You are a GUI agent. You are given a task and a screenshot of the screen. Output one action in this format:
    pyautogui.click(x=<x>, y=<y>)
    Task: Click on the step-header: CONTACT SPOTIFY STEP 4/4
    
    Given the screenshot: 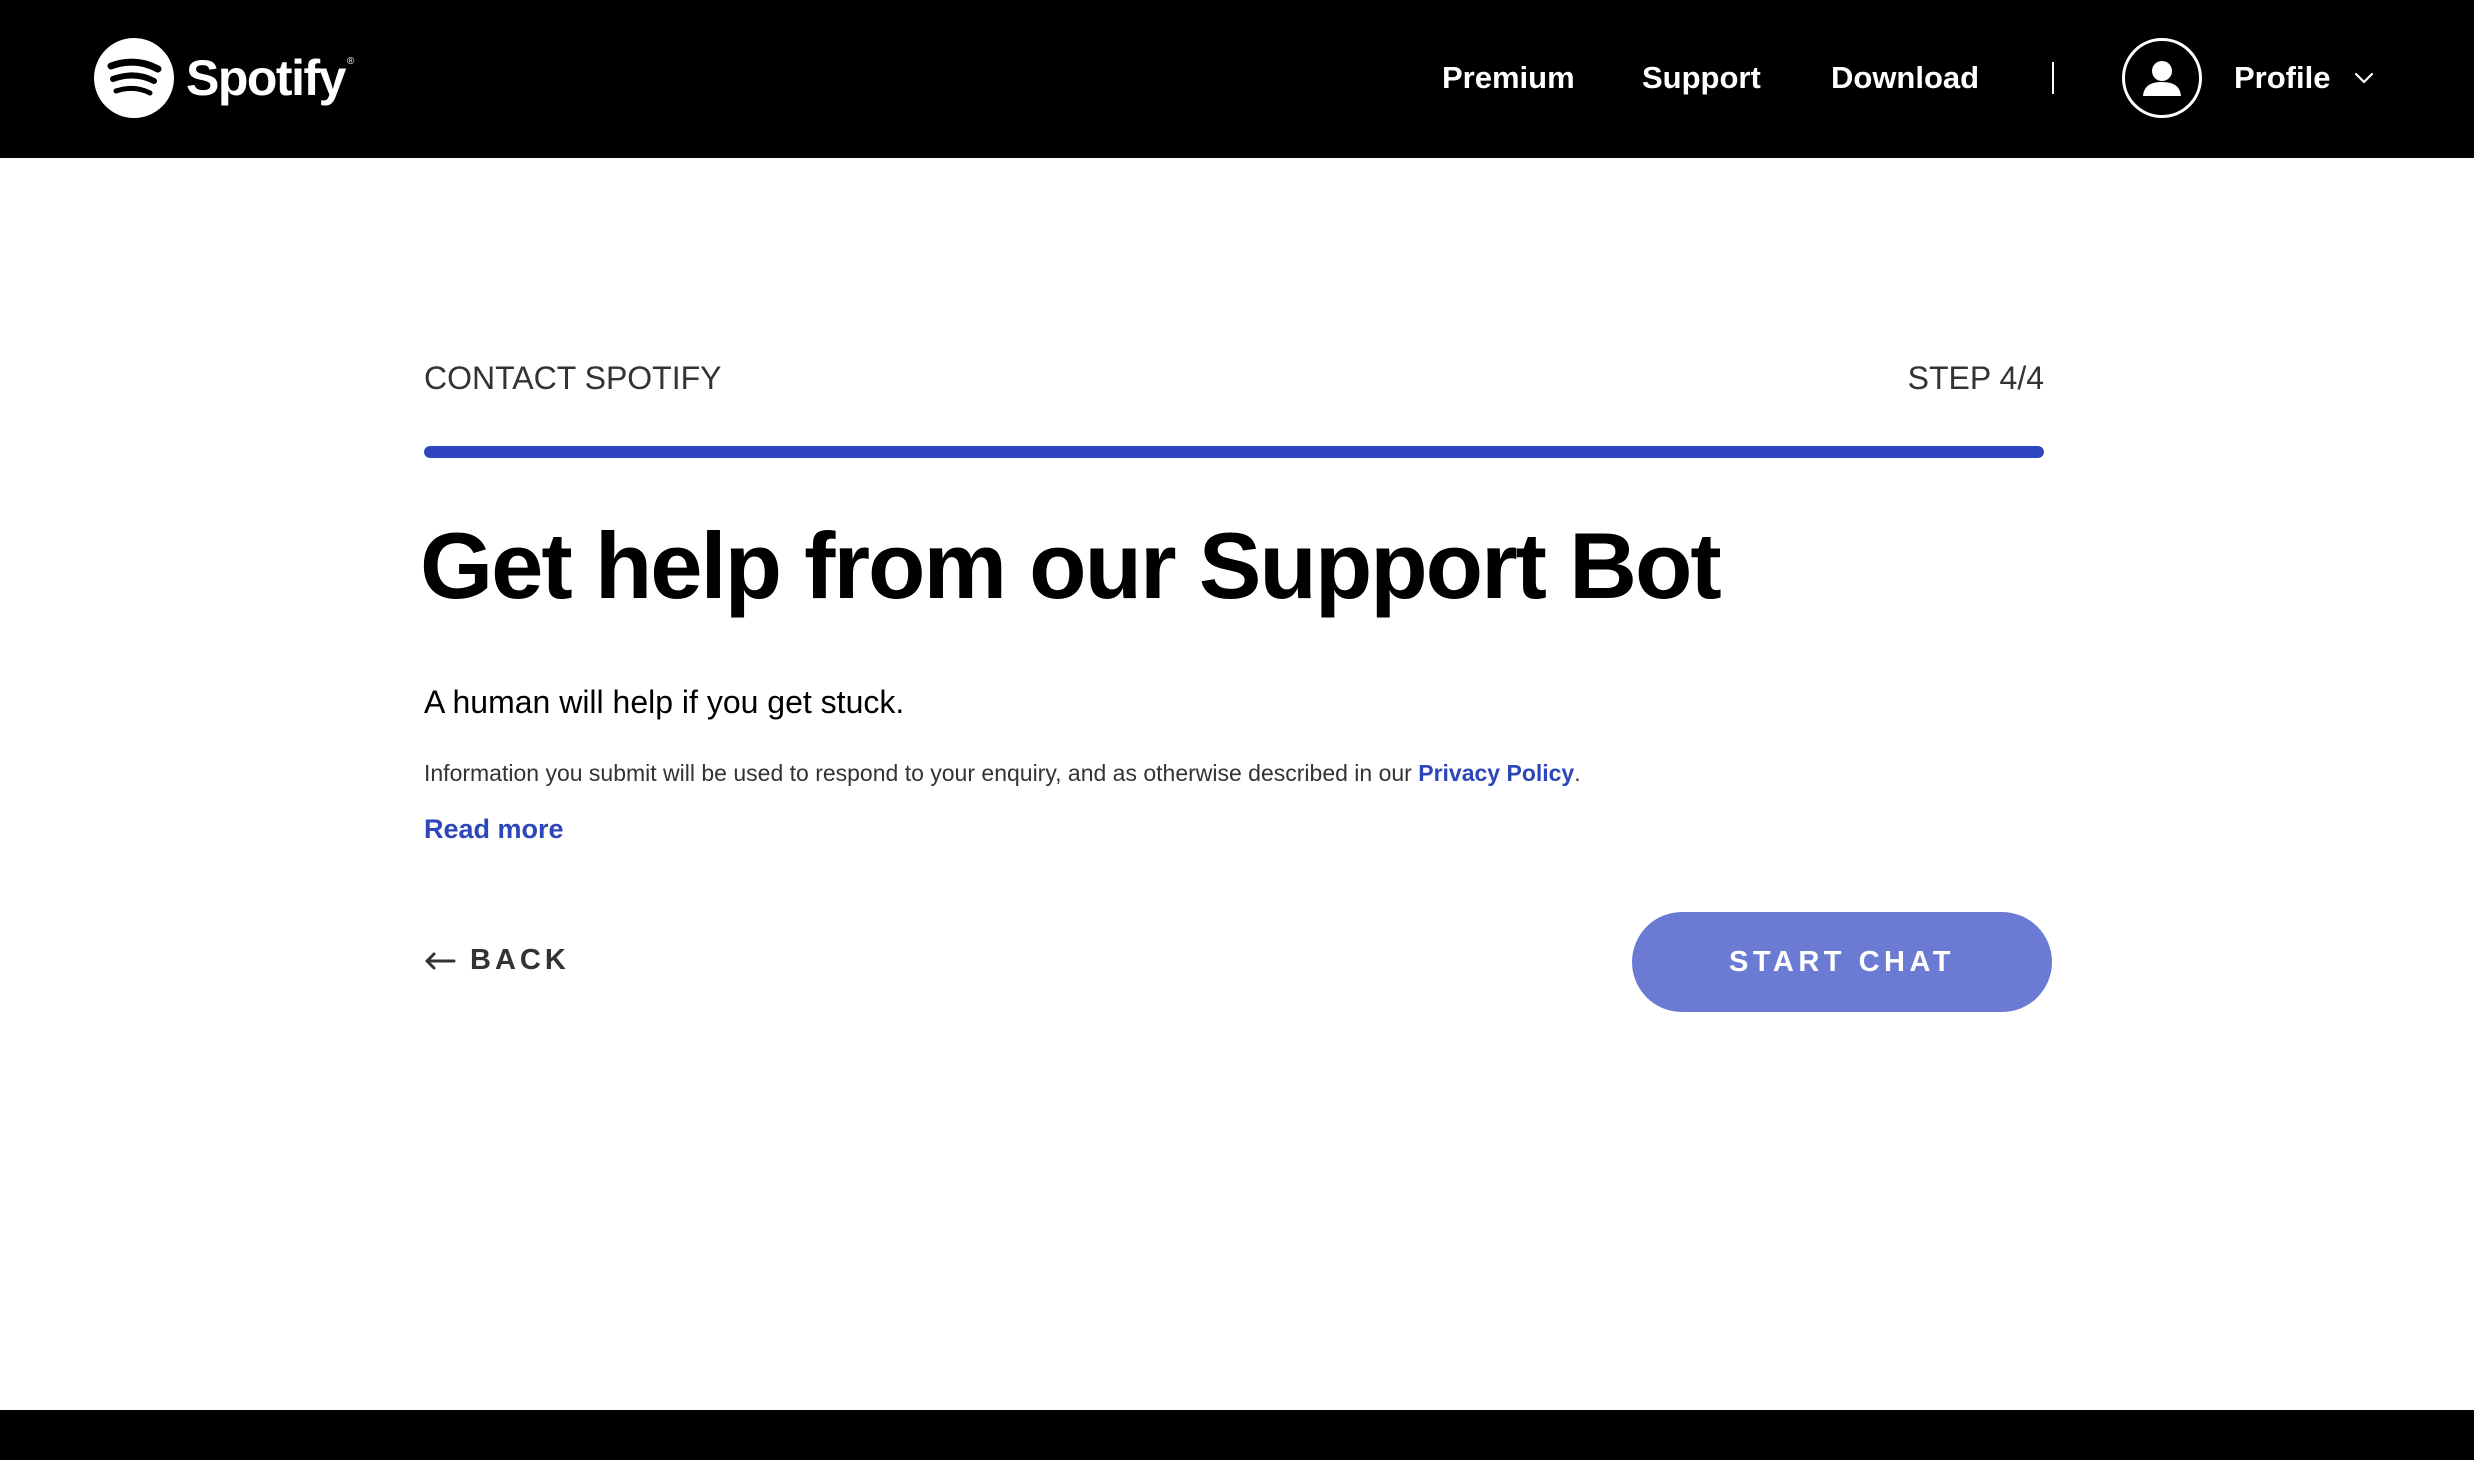 What is the action you would take?
    pyautogui.click(x=1234, y=370)
    